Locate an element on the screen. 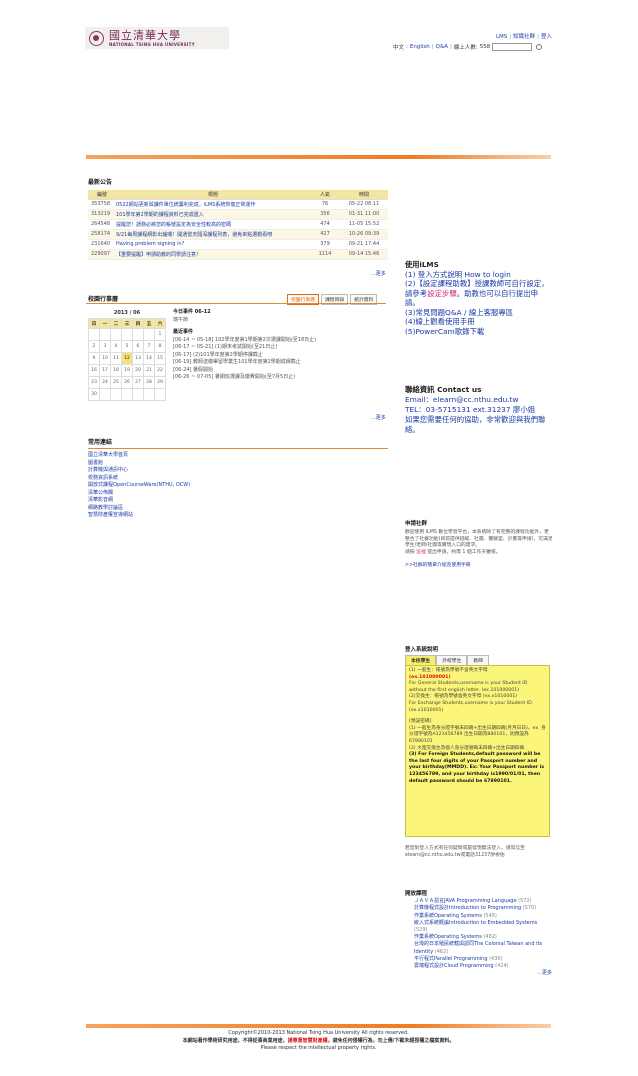  qa-link: Q&A is located at coordinates (442, 47).